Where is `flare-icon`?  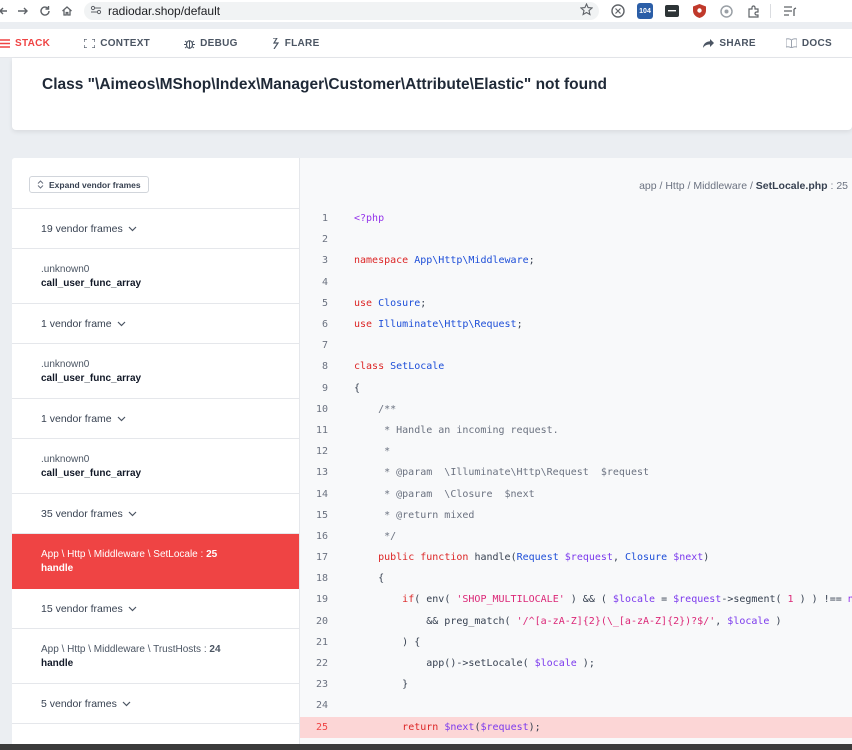
flare-icon is located at coordinates (275, 43).